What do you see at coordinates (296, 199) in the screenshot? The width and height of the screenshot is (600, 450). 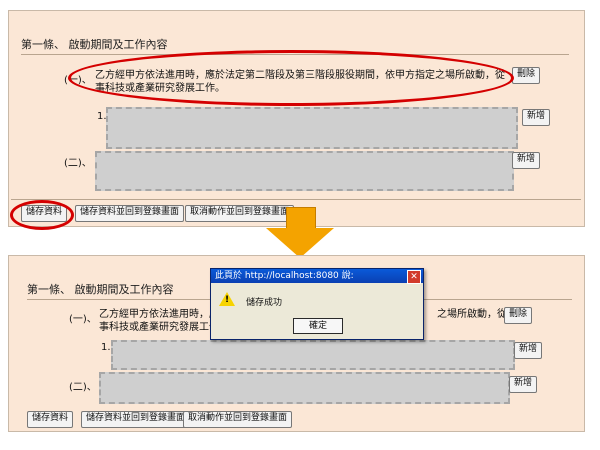 I see `divider-bottom` at bounding box center [296, 199].